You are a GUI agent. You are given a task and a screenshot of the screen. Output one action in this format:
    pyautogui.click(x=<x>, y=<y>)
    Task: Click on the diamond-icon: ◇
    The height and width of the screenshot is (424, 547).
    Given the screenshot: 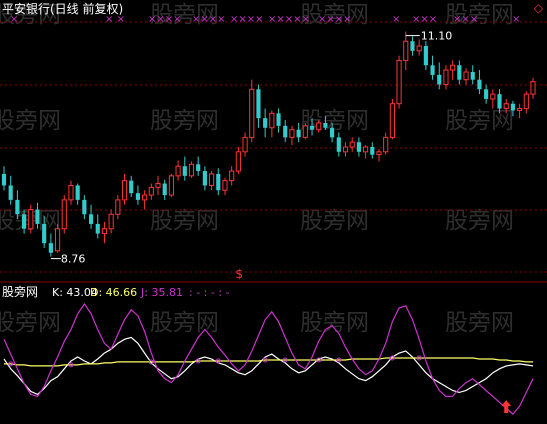 What is the action you would take?
    pyautogui.click(x=538, y=8)
    